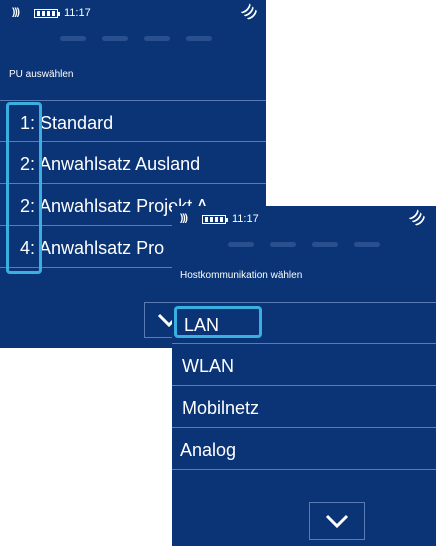 The image size is (436, 546). What do you see at coordinates (208, 450) in the screenshot?
I see `item-label: Analog` at bounding box center [208, 450].